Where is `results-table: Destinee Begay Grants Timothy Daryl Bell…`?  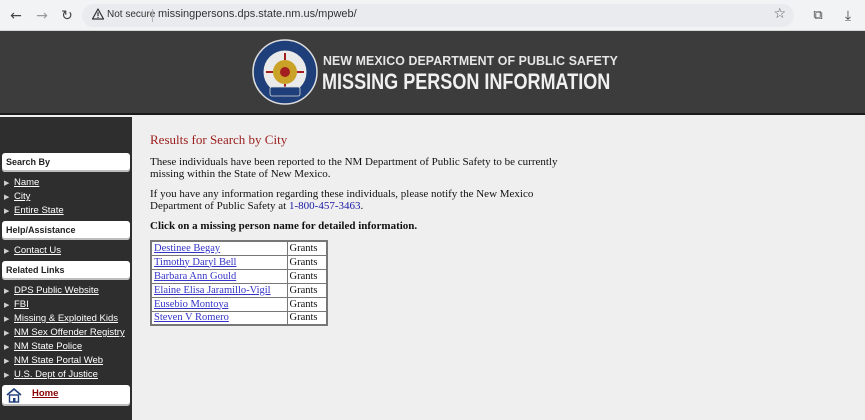
results-table: Destinee Begay Grants Timothy Daryl Bell… is located at coordinates (239, 283).